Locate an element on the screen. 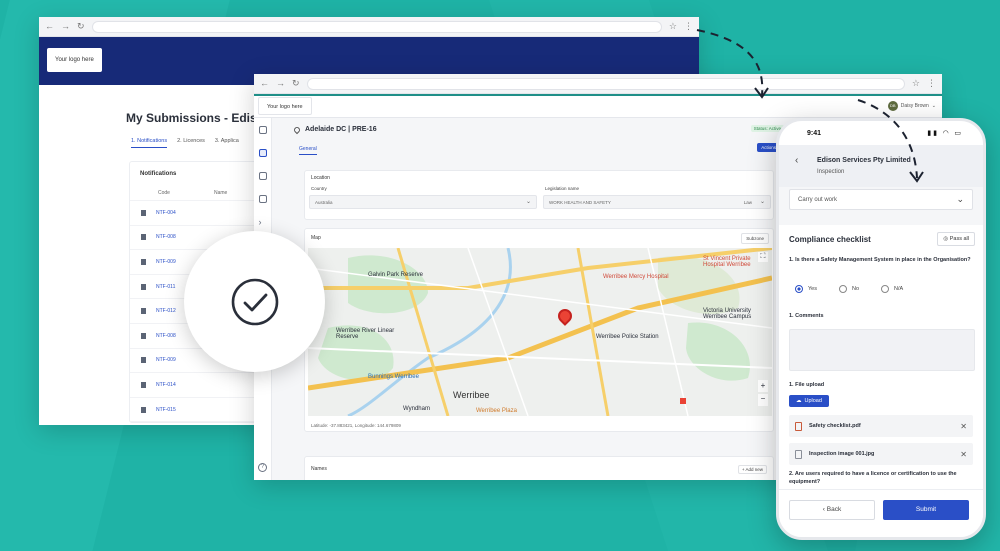 Image resolution: width=1000 pixels, height=551 pixels. radio-yes: Yes is located at coordinates (806, 289).